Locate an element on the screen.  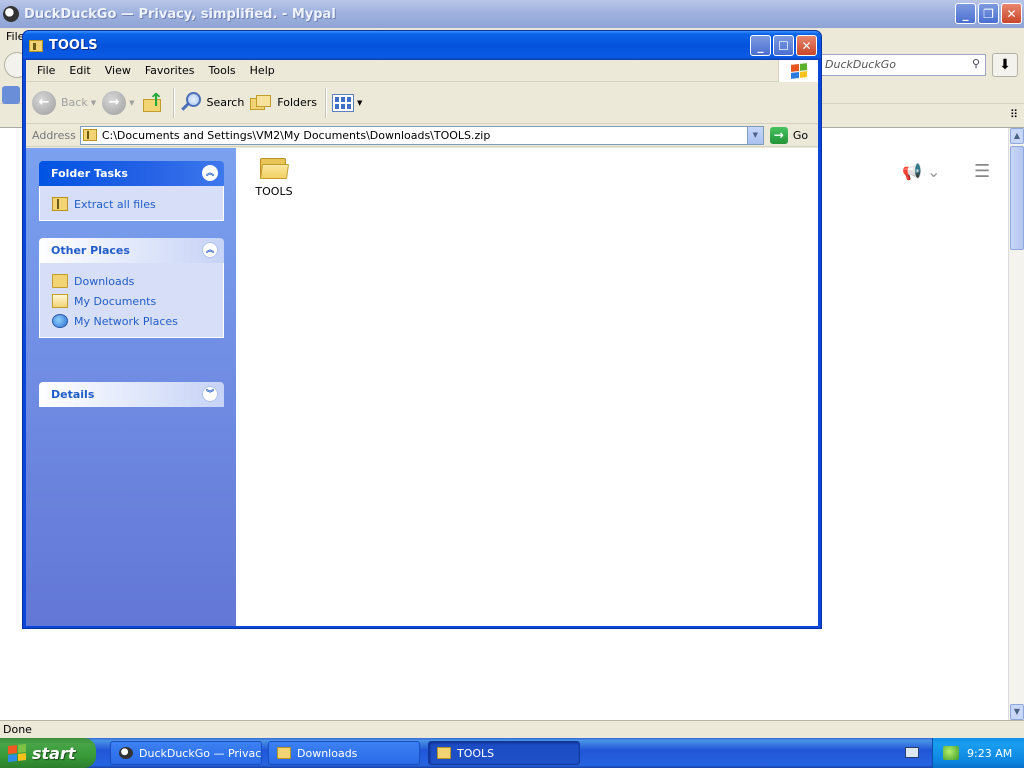
my-network-places-link: My Network Places is located at coordinates (137, 321).